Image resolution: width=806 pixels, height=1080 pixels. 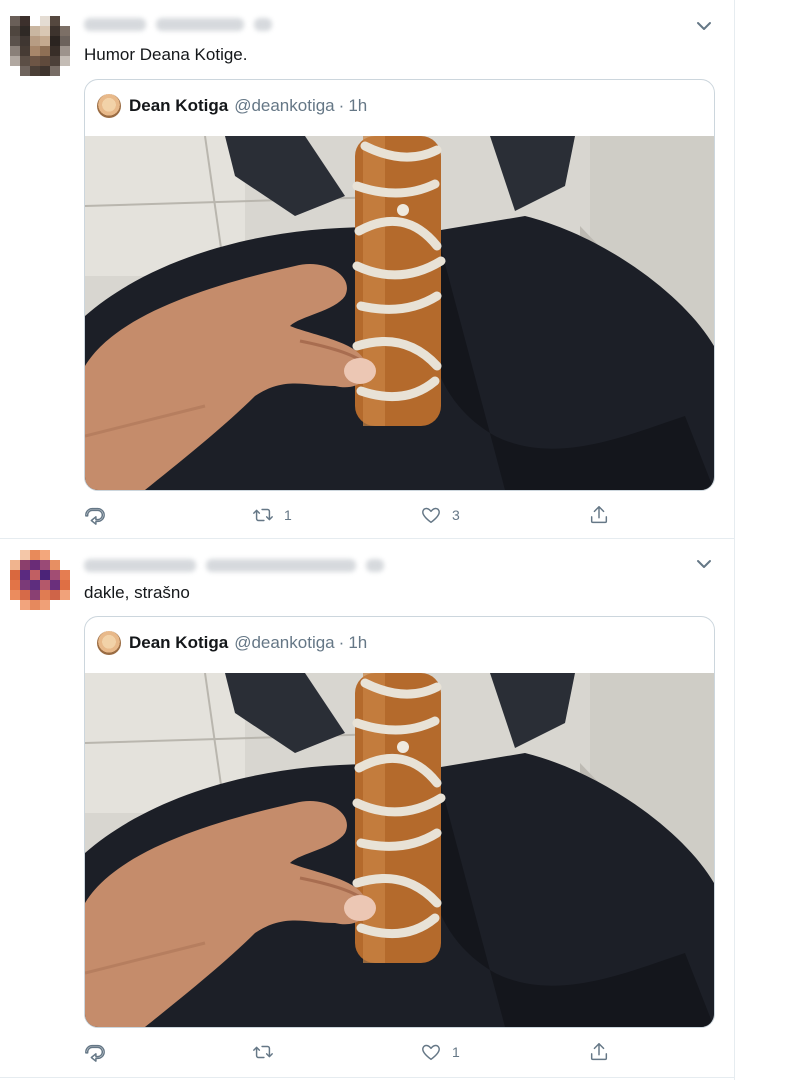 What do you see at coordinates (166, 54) in the screenshot?
I see `tweet-text: Humor Deana Kotige.` at bounding box center [166, 54].